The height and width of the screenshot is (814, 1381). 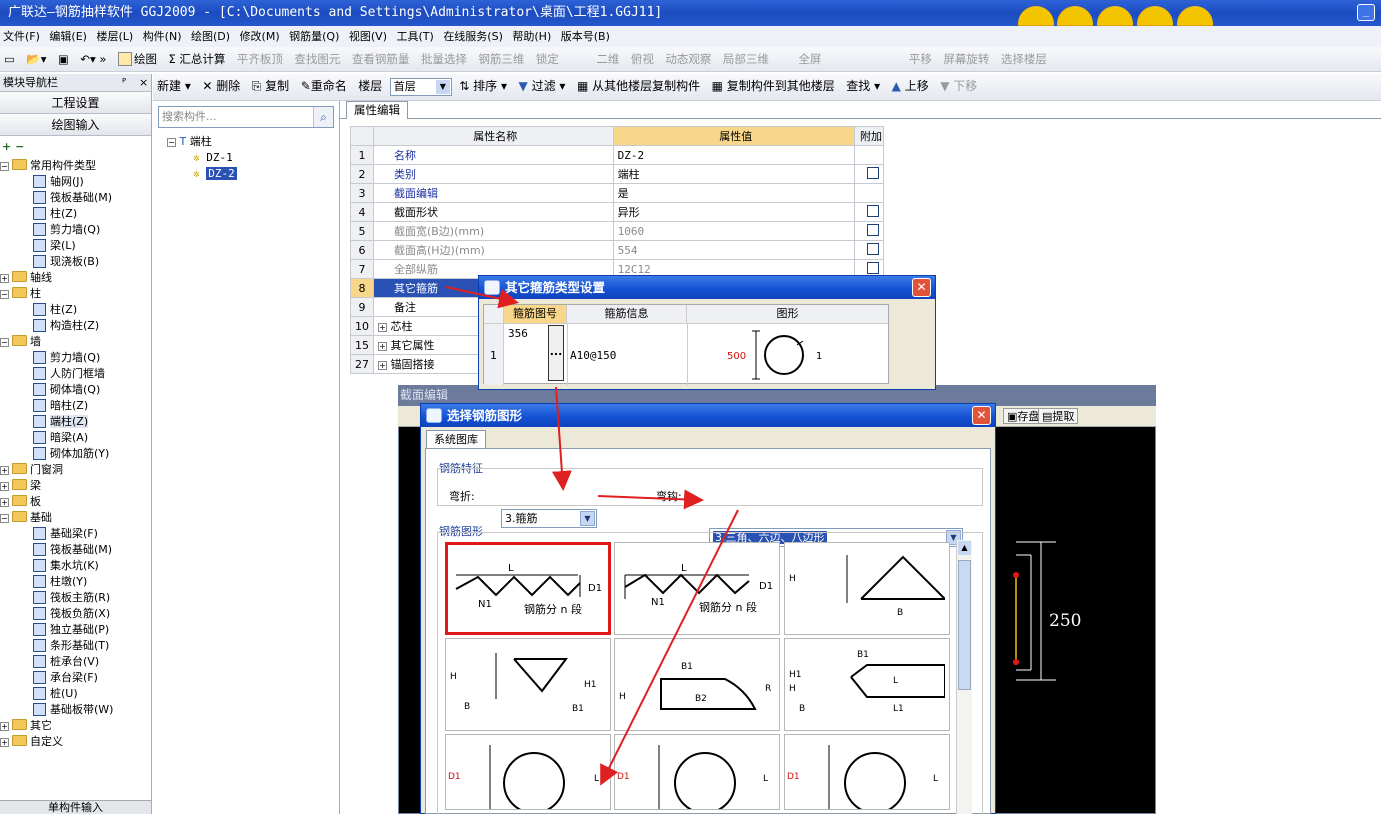 What do you see at coordinates (592, 536) in the screenshot?
I see `annotation-arrows` at bounding box center [592, 536].